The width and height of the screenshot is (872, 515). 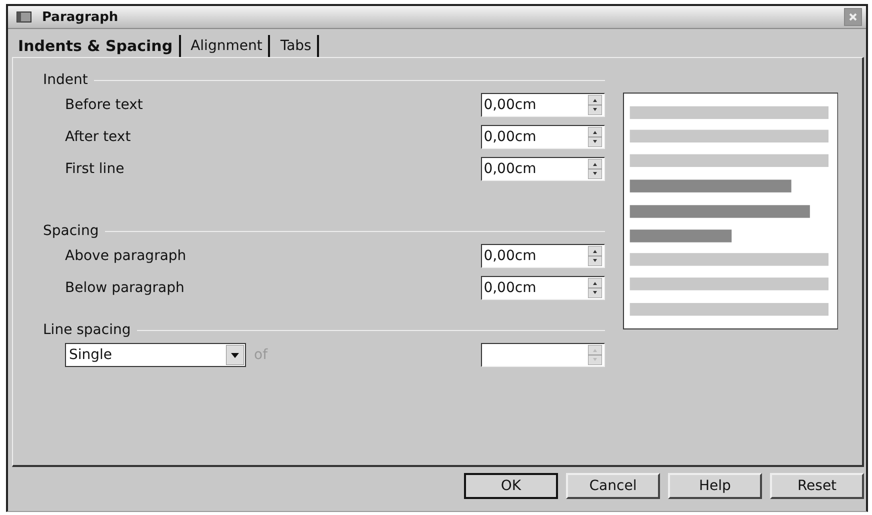 I want to click on dropdown: Single, so click(x=155, y=355).